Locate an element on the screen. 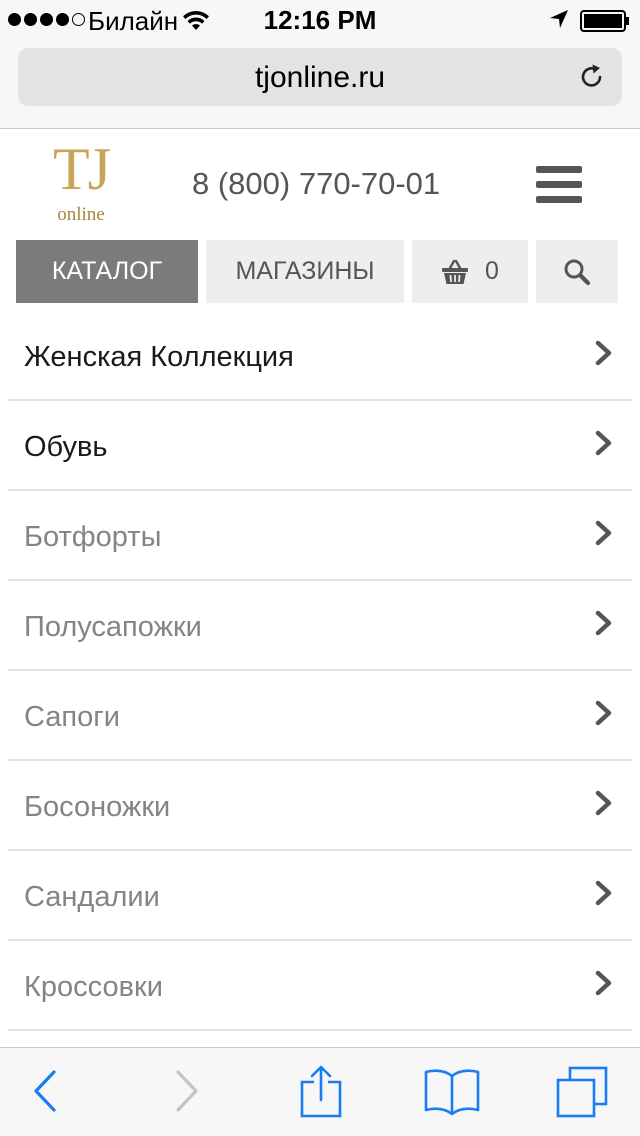 This screenshot has height=1136, width=640. phone-number: 8 (800) 770-70-01 is located at coordinates (316, 184).